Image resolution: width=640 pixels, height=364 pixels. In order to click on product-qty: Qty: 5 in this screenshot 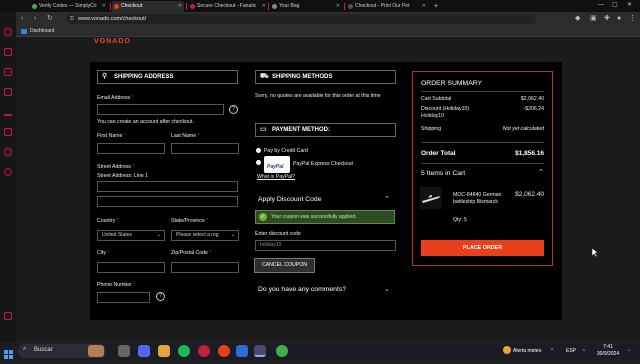, I will do `click(460, 220)`.